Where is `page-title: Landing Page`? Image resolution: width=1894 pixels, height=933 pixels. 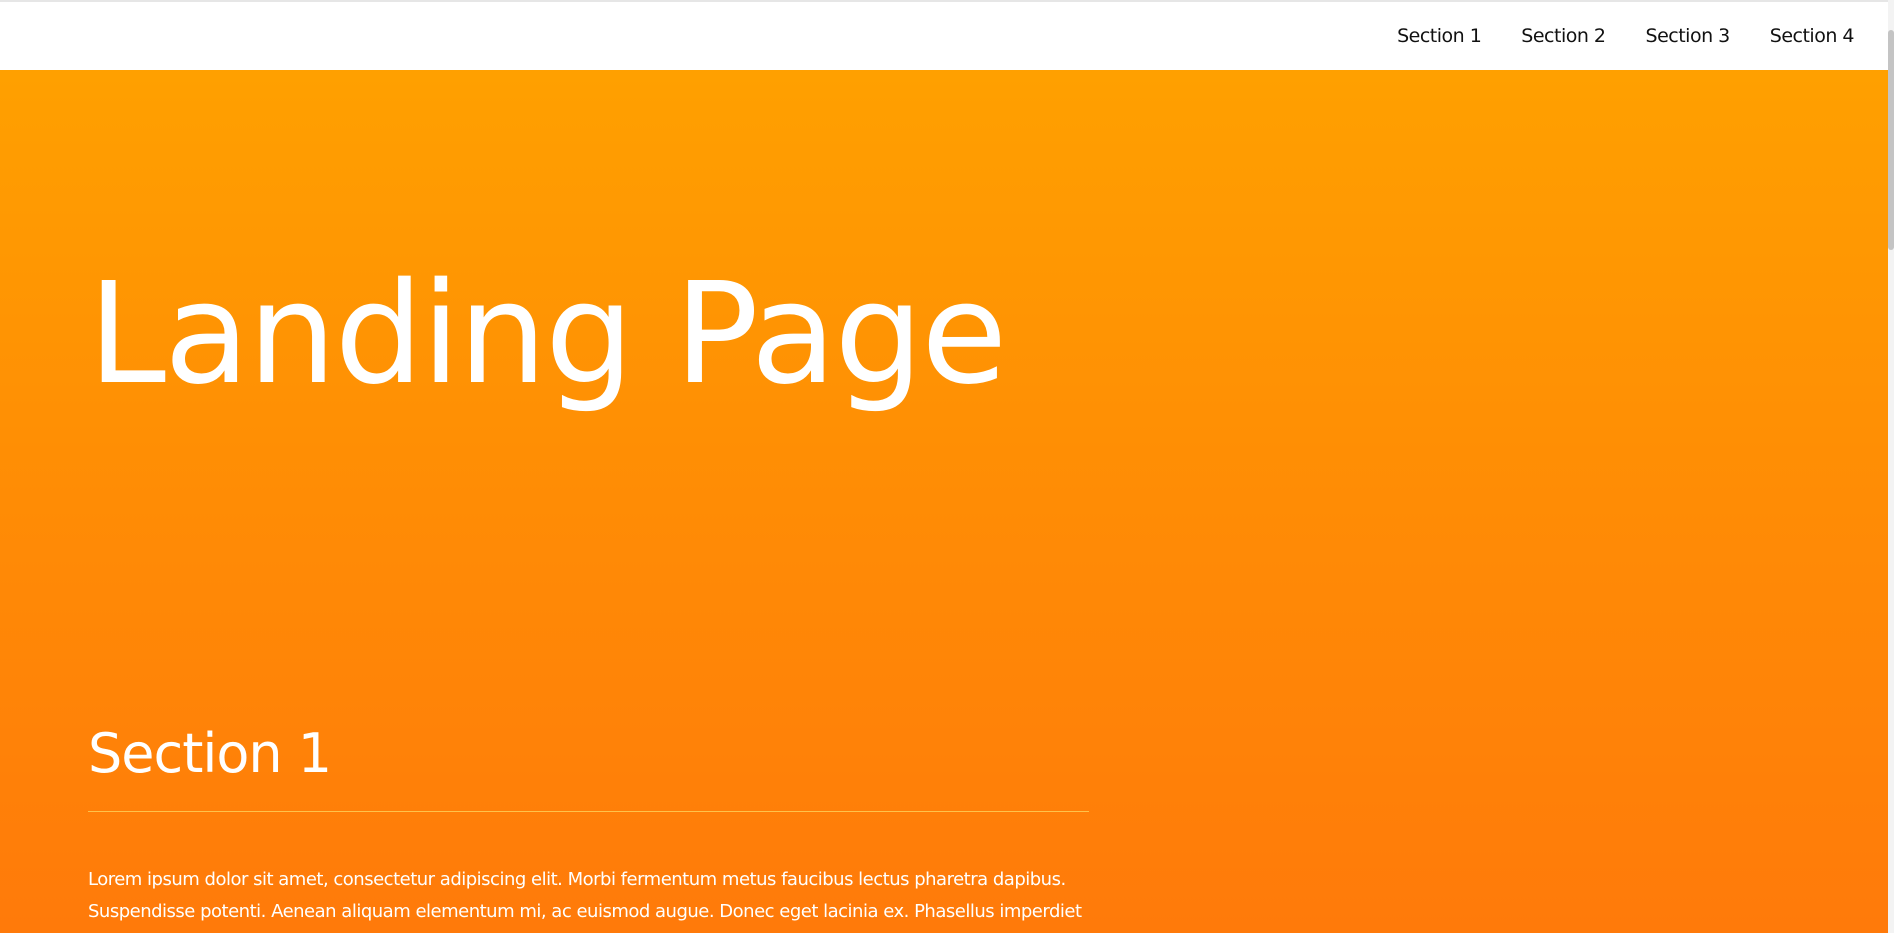 page-title: Landing Page is located at coordinates (547, 334).